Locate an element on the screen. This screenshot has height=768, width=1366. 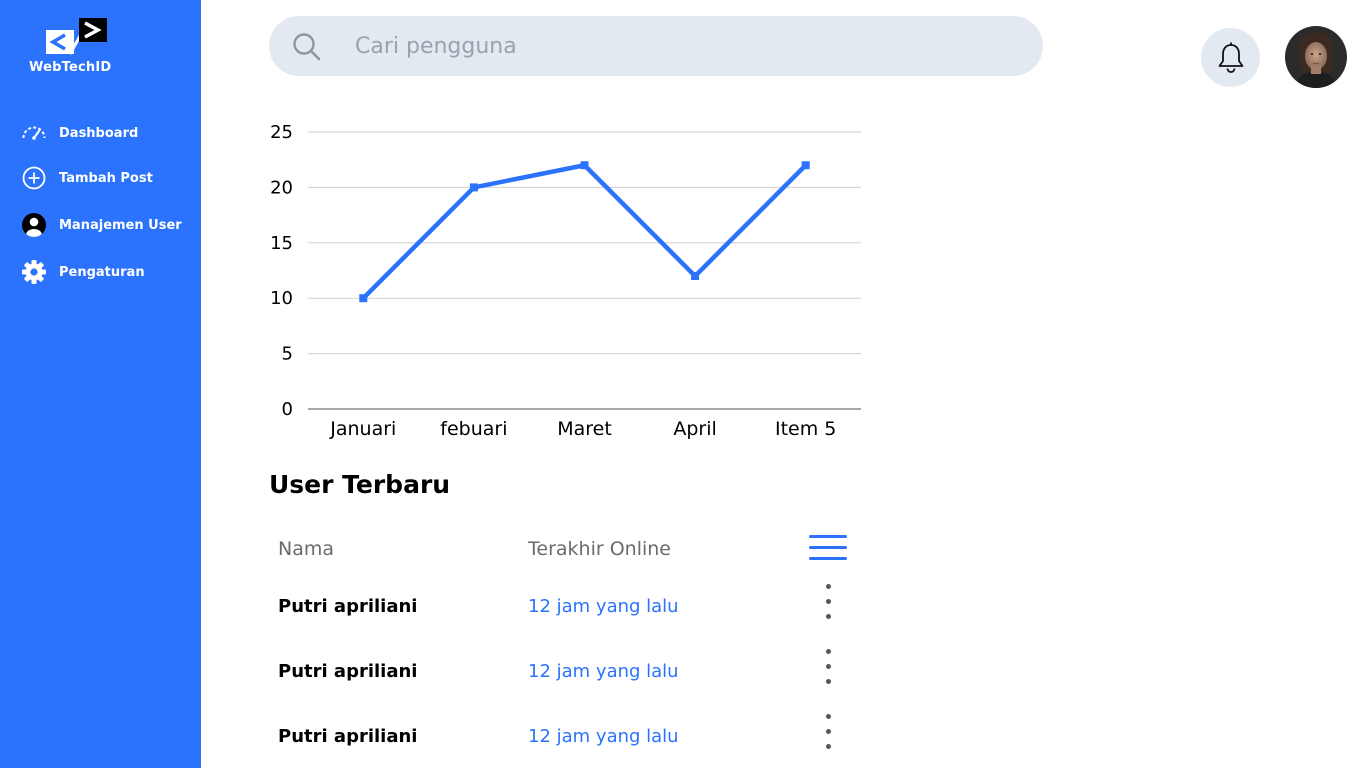
plus-circle-icon is located at coordinates (34, 178).